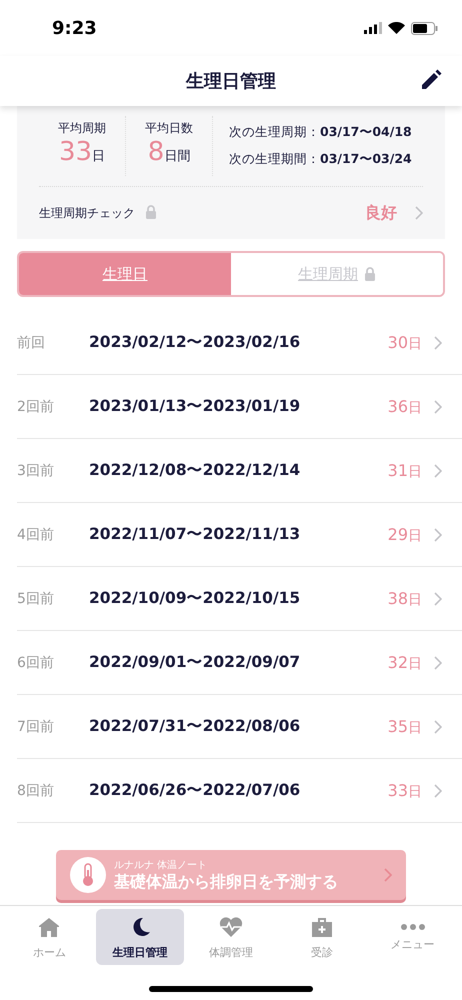 The height and width of the screenshot is (1000, 462). What do you see at coordinates (36, 791) in the screenshot?
I see `row-label: 8回前` at bounding box center [36, 791].